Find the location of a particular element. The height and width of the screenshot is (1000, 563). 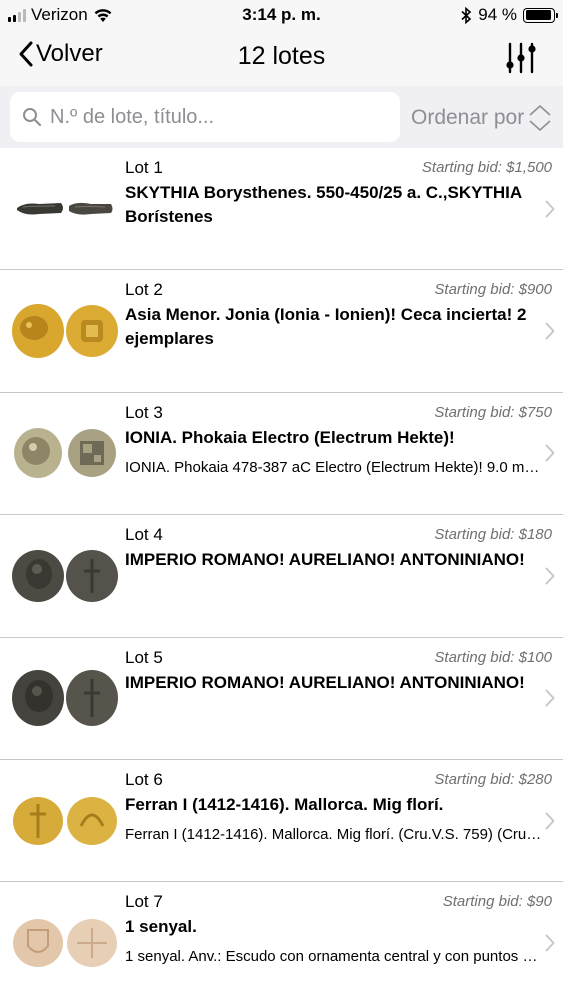

starting-bid: Starting bid: $1,500 is located at coordinates (486, 167).